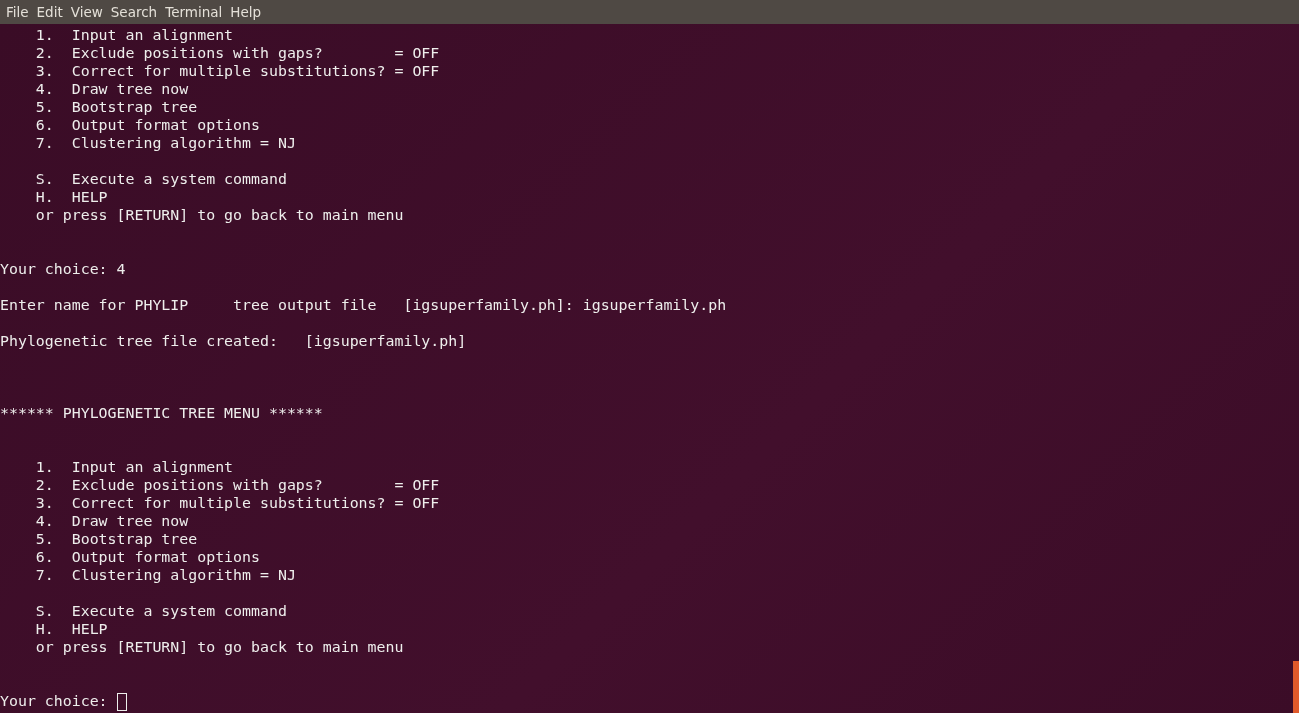  I want to click on prompt-line: Your choice:, so click(54, 701).